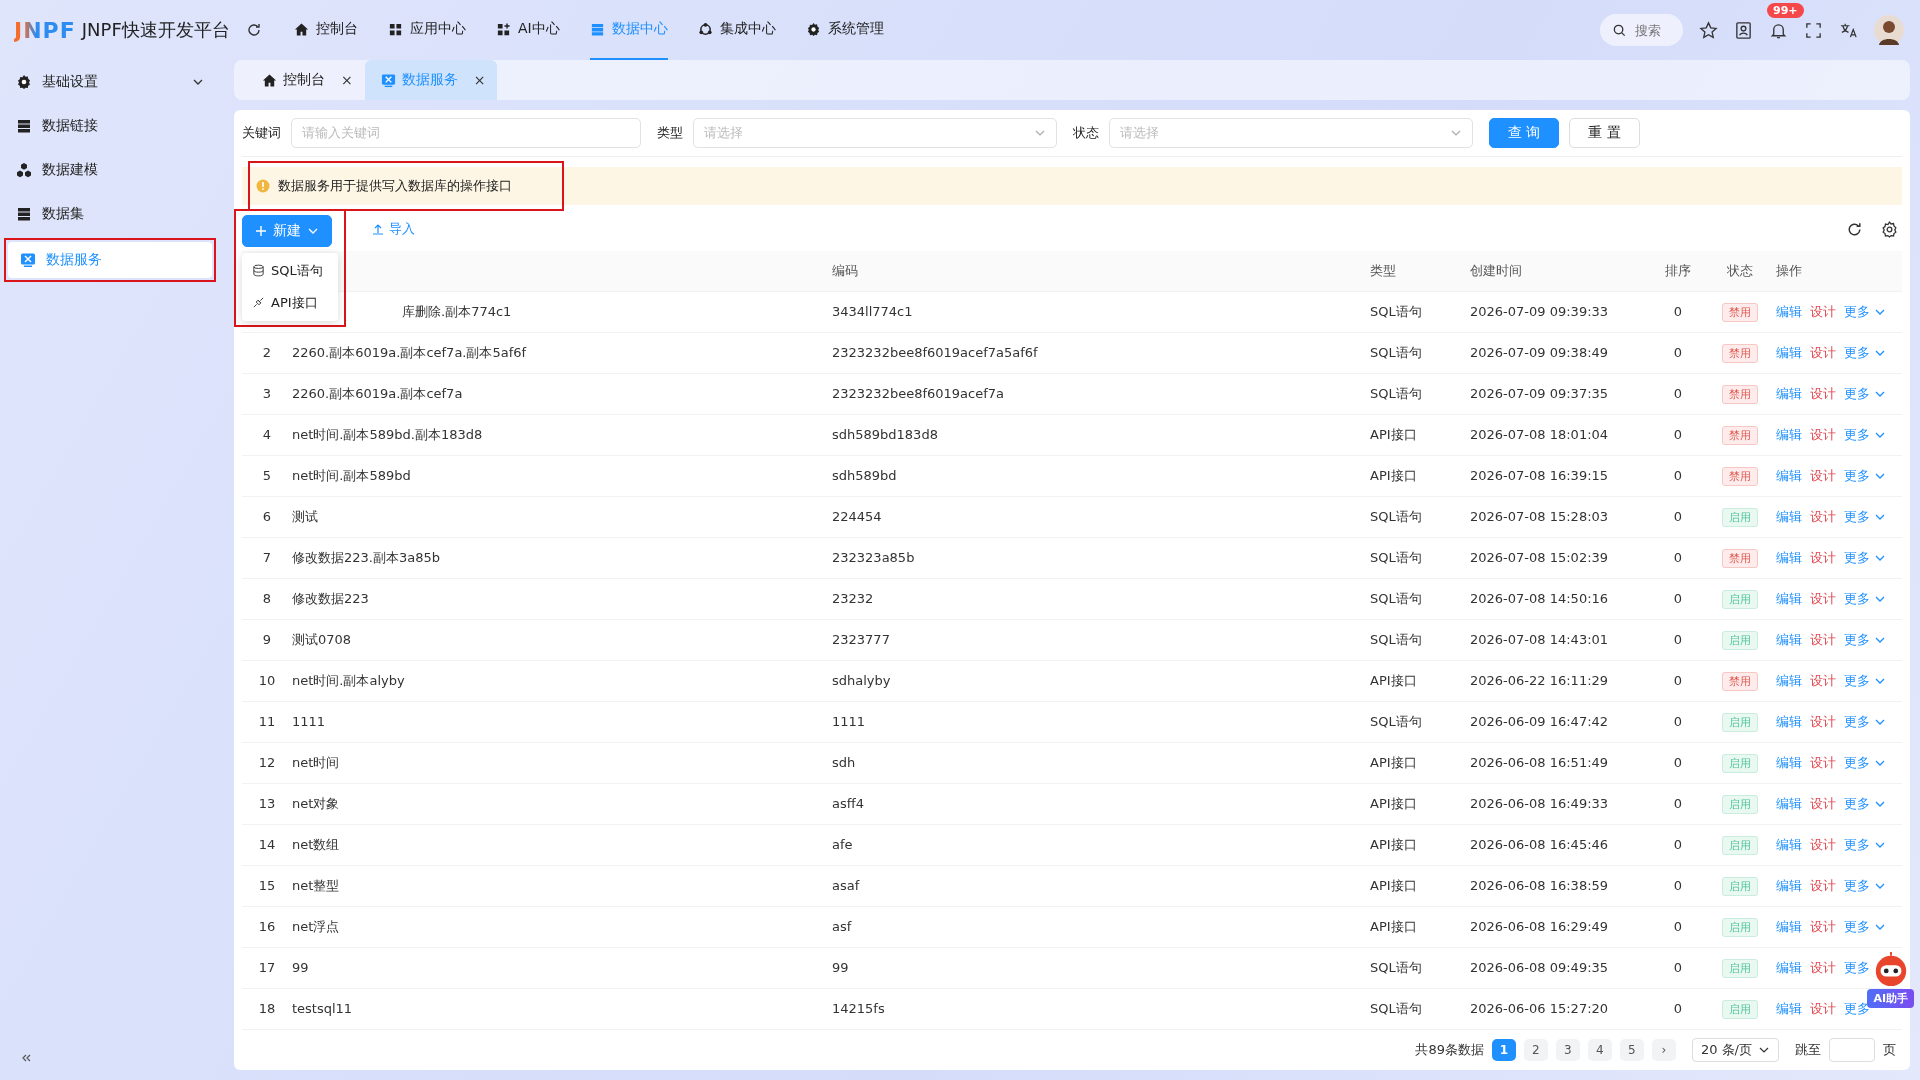 This screenshot has width=1920, height=1080. Describe the element at coordinates (466, 132) in the screenshot. I see `keyword-field: 请输入关键词` at that location.